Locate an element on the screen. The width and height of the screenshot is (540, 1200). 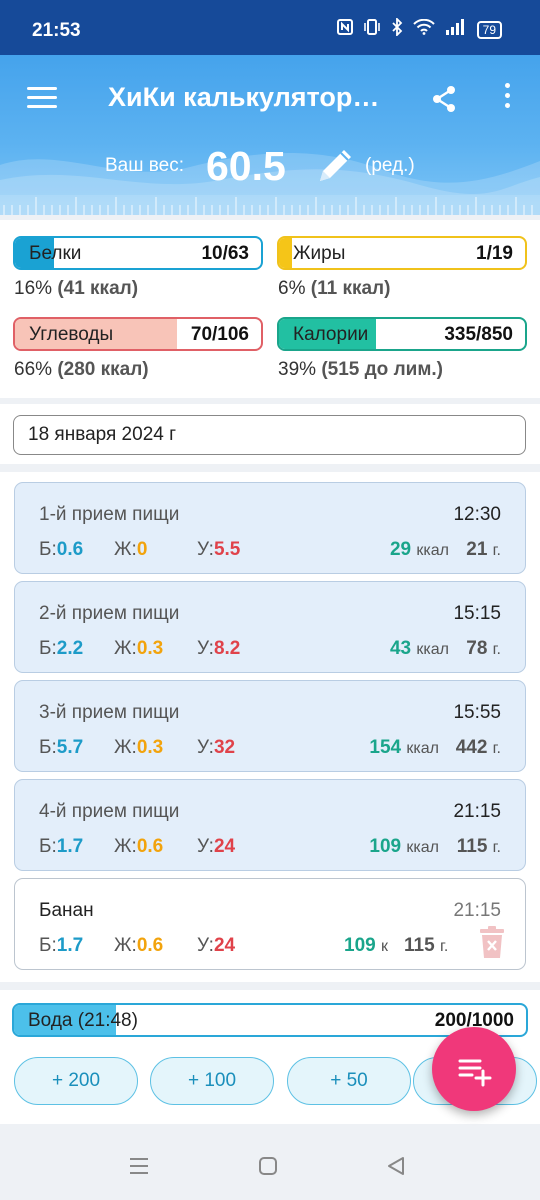
meal-protein: Б:1.7 is located at coordinates (61, 846).